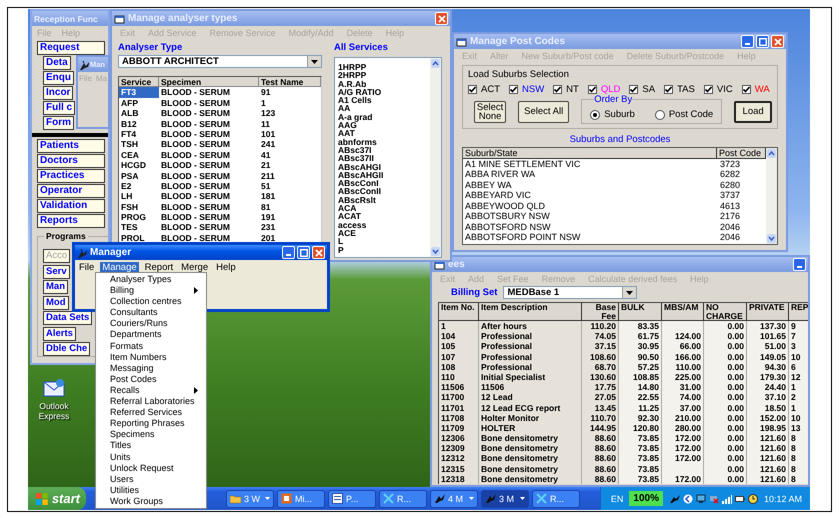 This screenshot has height=518, width=839. I want to click on menu-item: Report, so click(159, 267).